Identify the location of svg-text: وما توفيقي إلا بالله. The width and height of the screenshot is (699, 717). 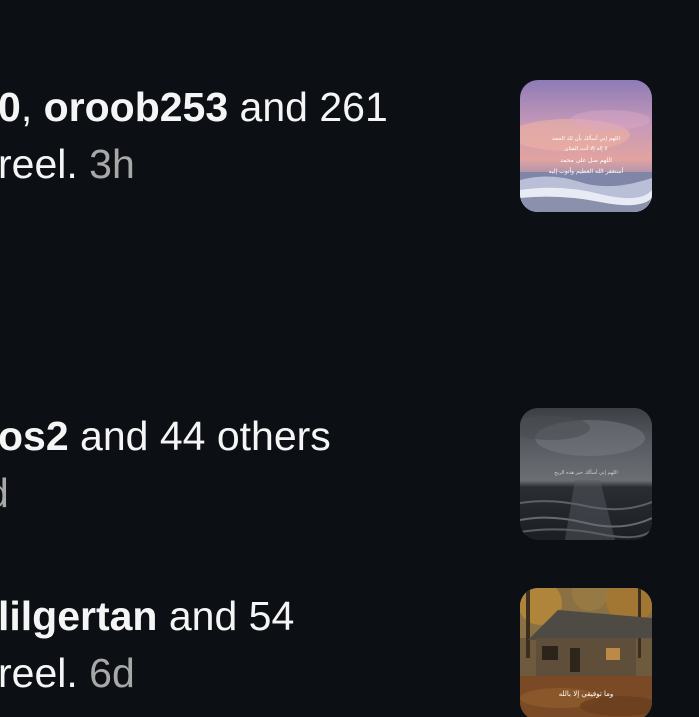
(586, 694).